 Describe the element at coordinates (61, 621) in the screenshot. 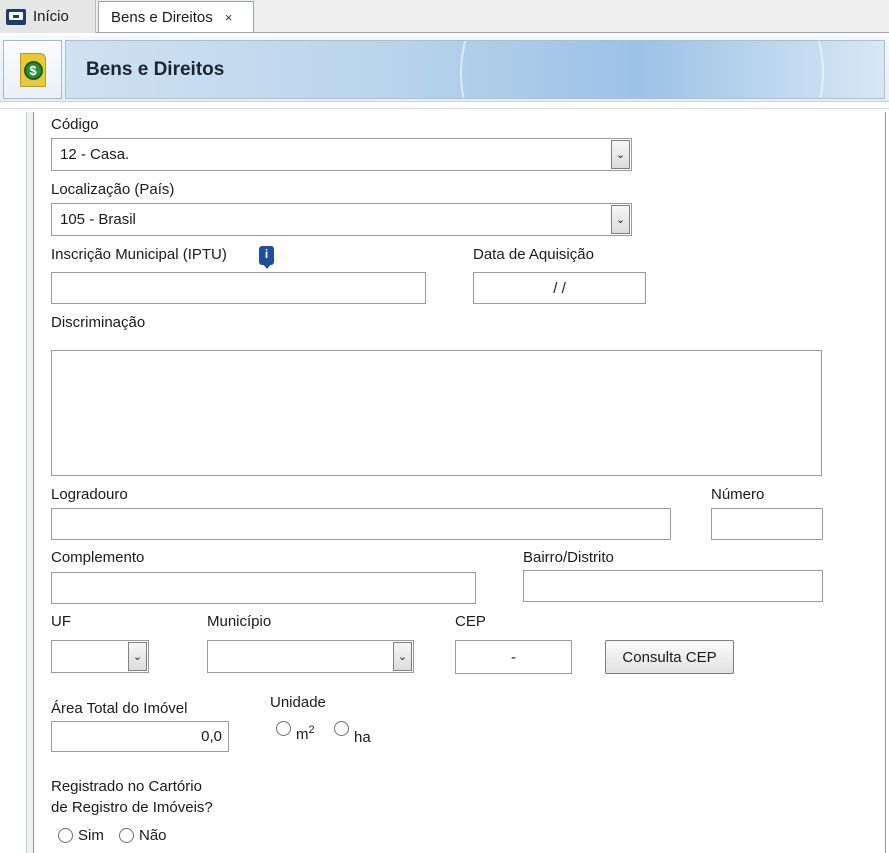

I see `uf-label: UF` at that location.